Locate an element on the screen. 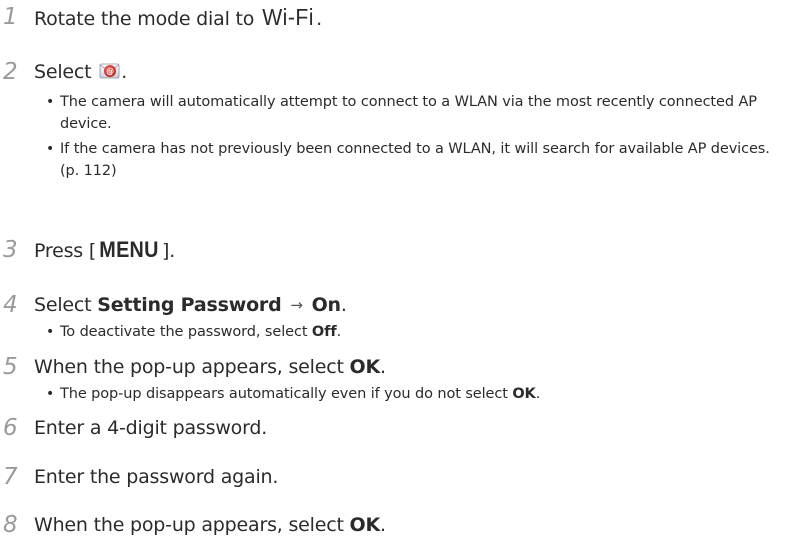 The width and height of the screenshot is (785, 542). step-text: Select Setting Password → On. is located at coordinates (190, 305).